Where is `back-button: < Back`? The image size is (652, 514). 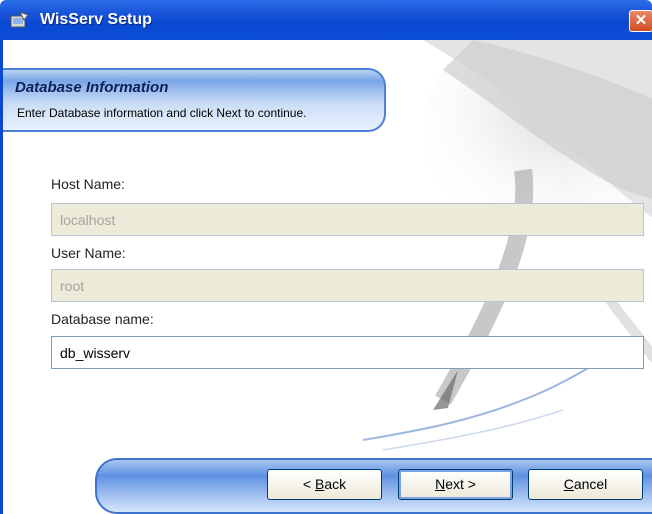
back-button: < Back is located at coordinates (324, 484).